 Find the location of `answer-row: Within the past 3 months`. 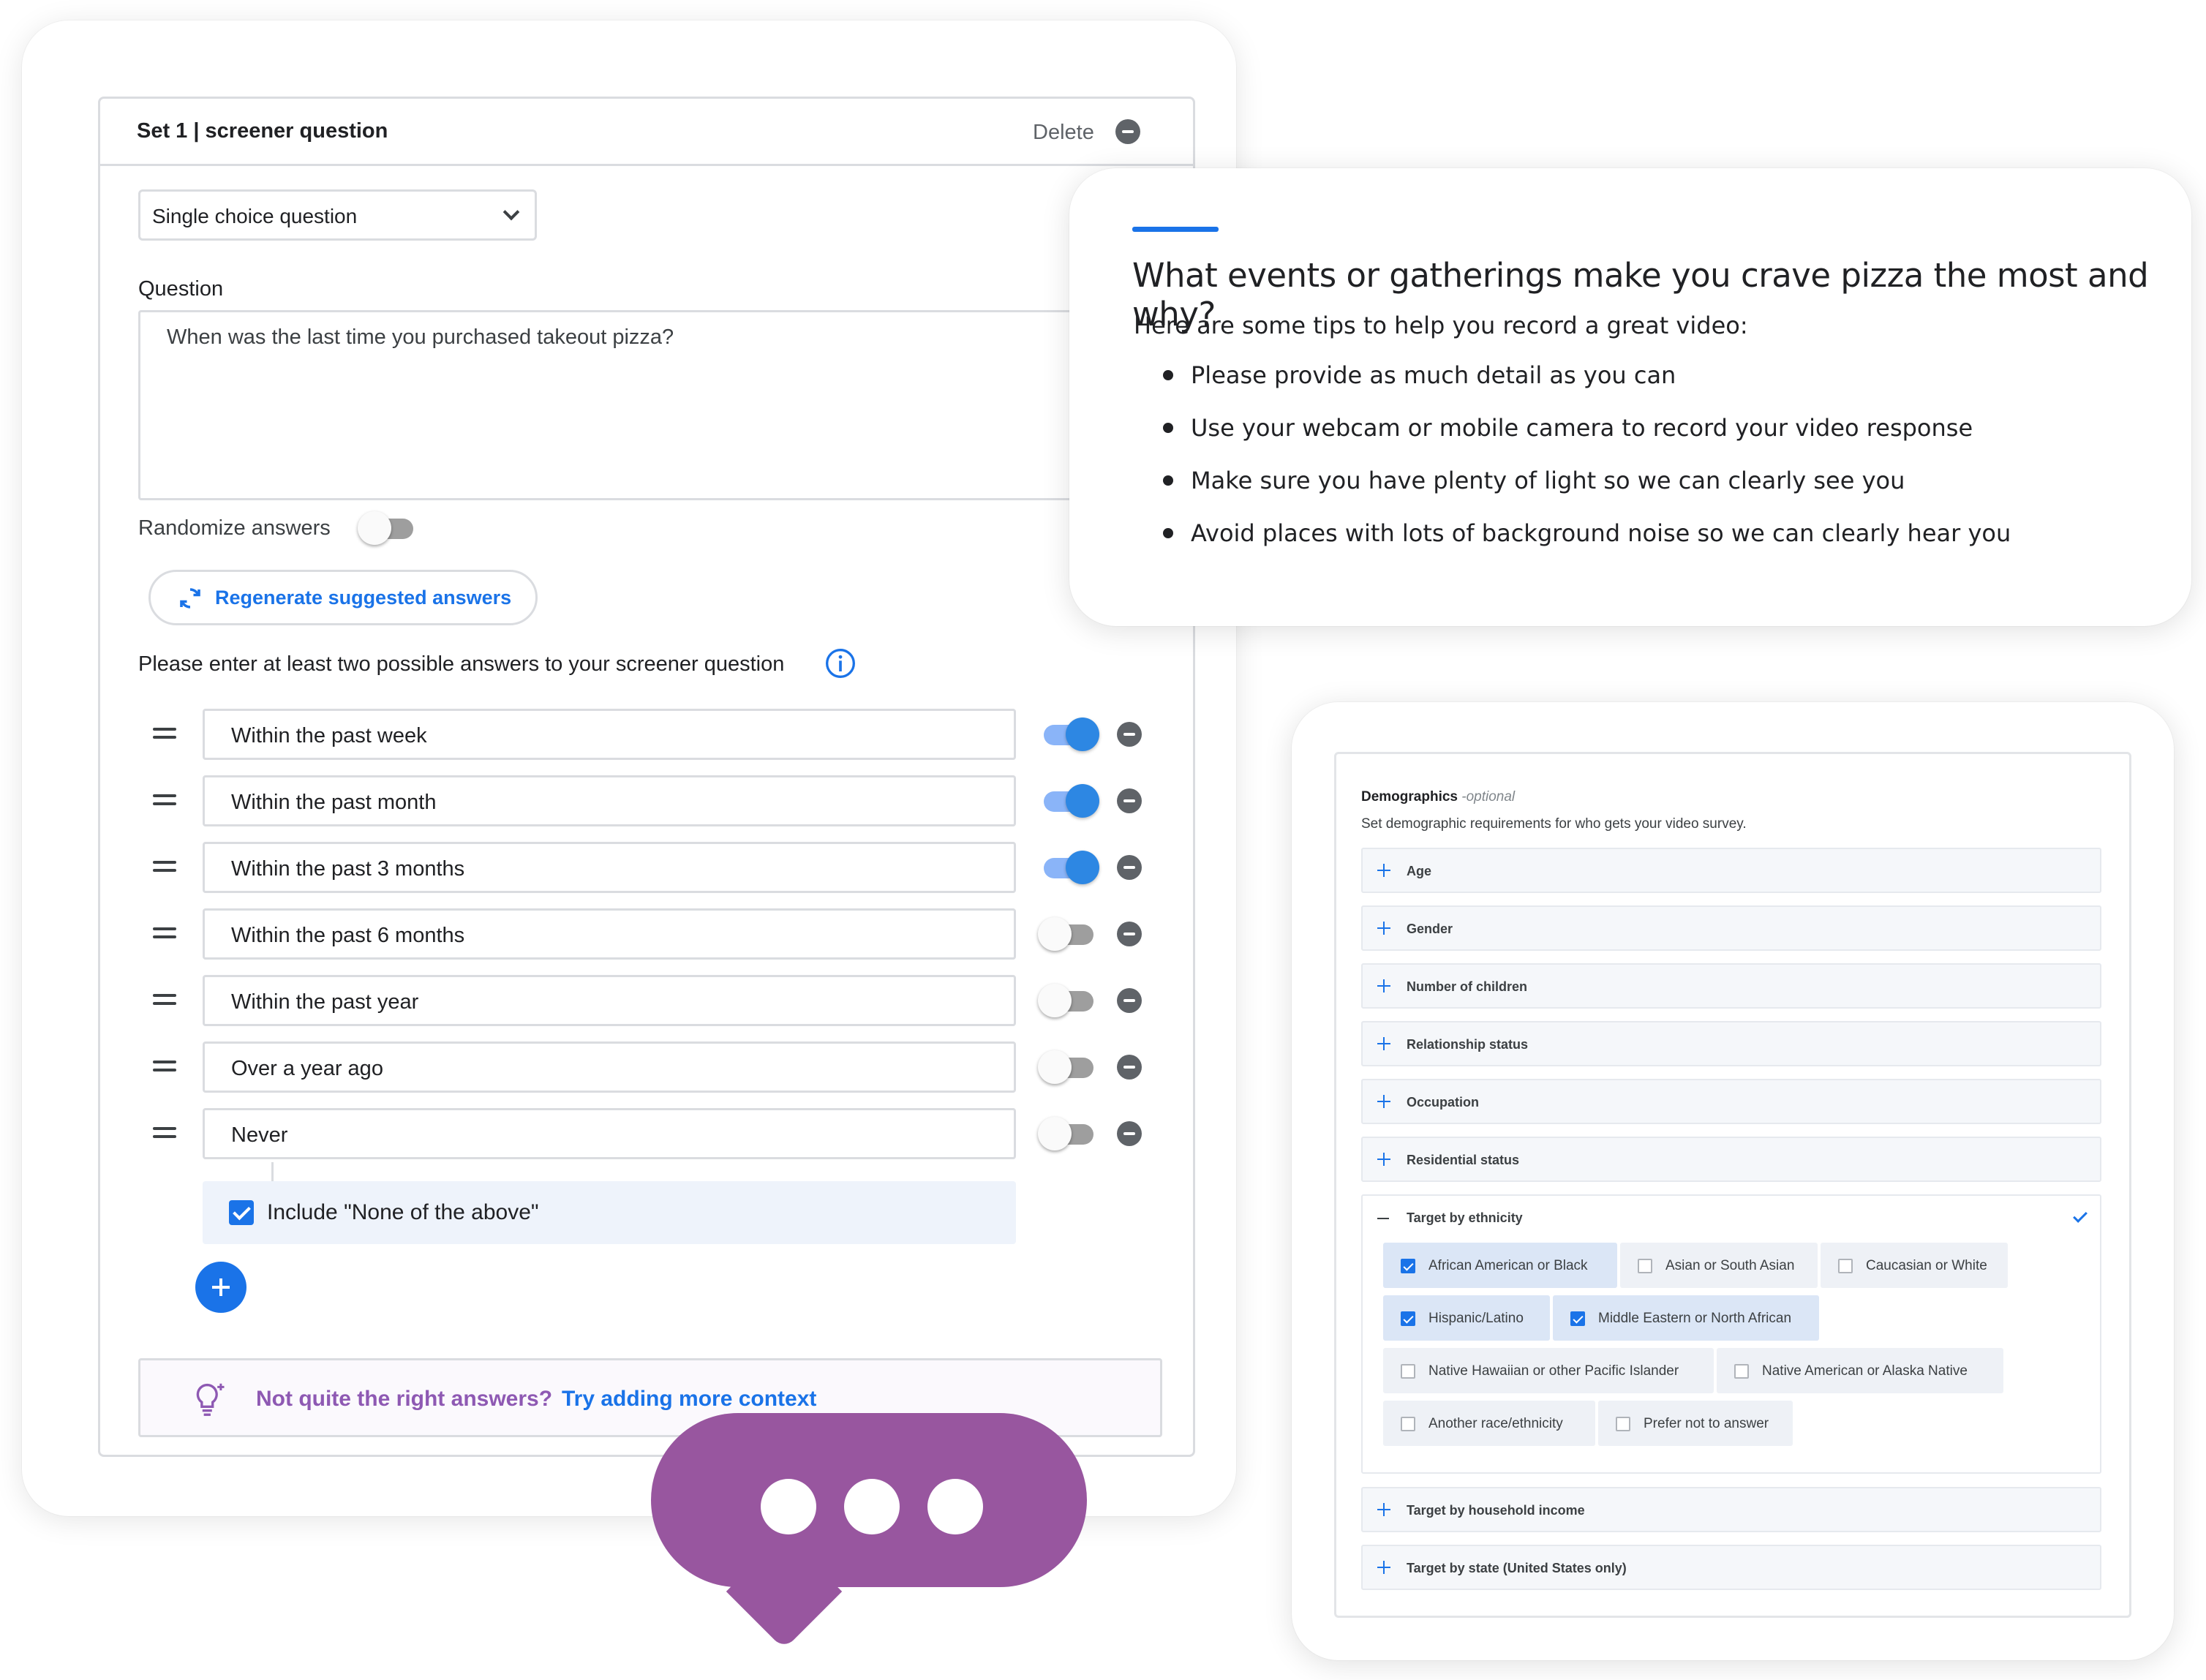

answer-row: Within the past 3 months is located at coordinates (648, 867).